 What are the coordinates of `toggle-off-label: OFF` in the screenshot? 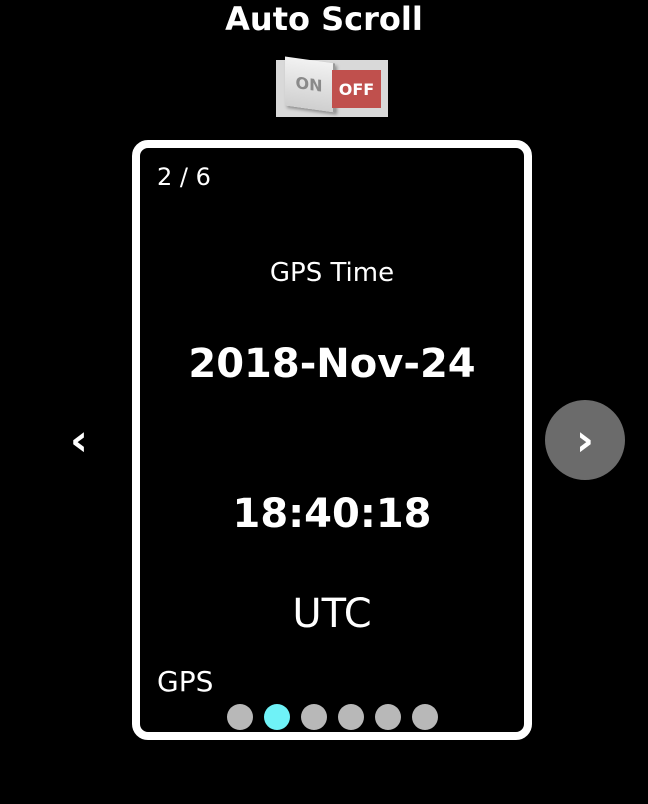 It's located at (356, 89).